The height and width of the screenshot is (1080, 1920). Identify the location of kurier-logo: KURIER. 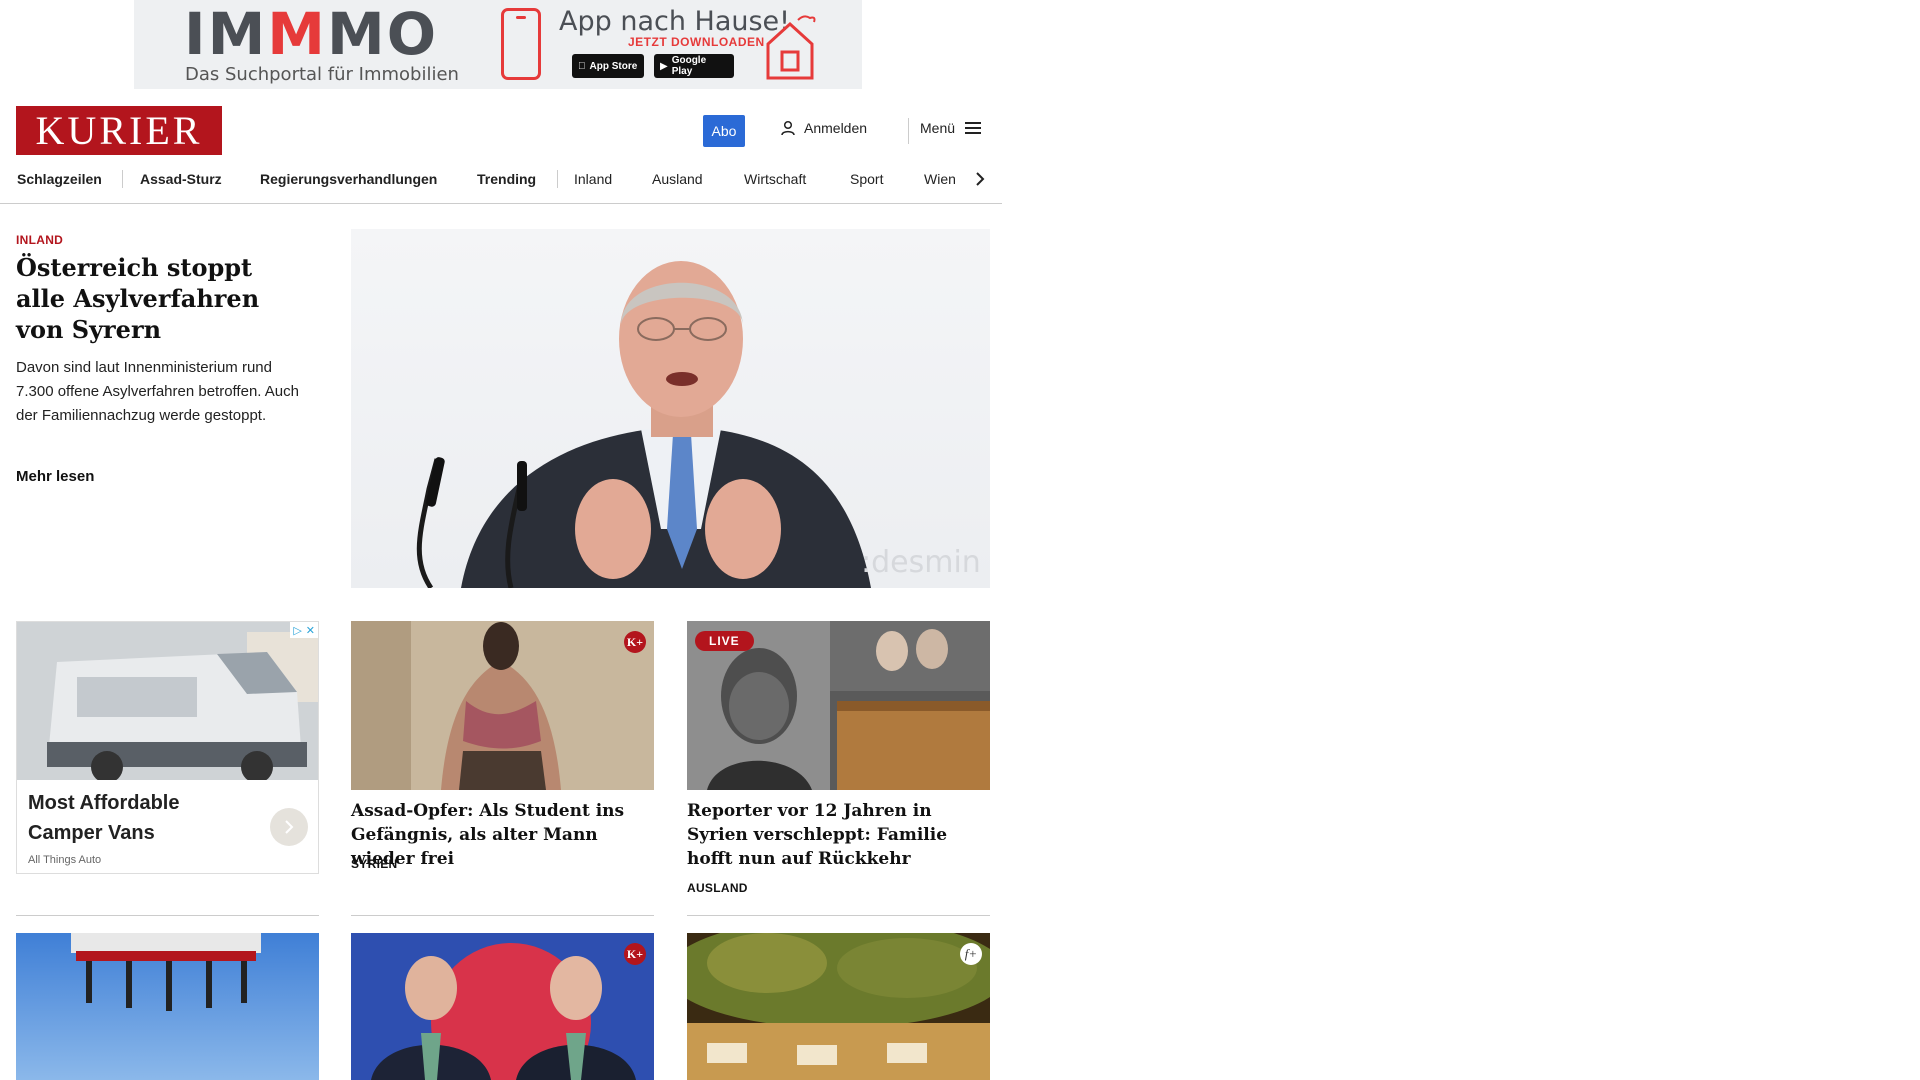
(119, 130).